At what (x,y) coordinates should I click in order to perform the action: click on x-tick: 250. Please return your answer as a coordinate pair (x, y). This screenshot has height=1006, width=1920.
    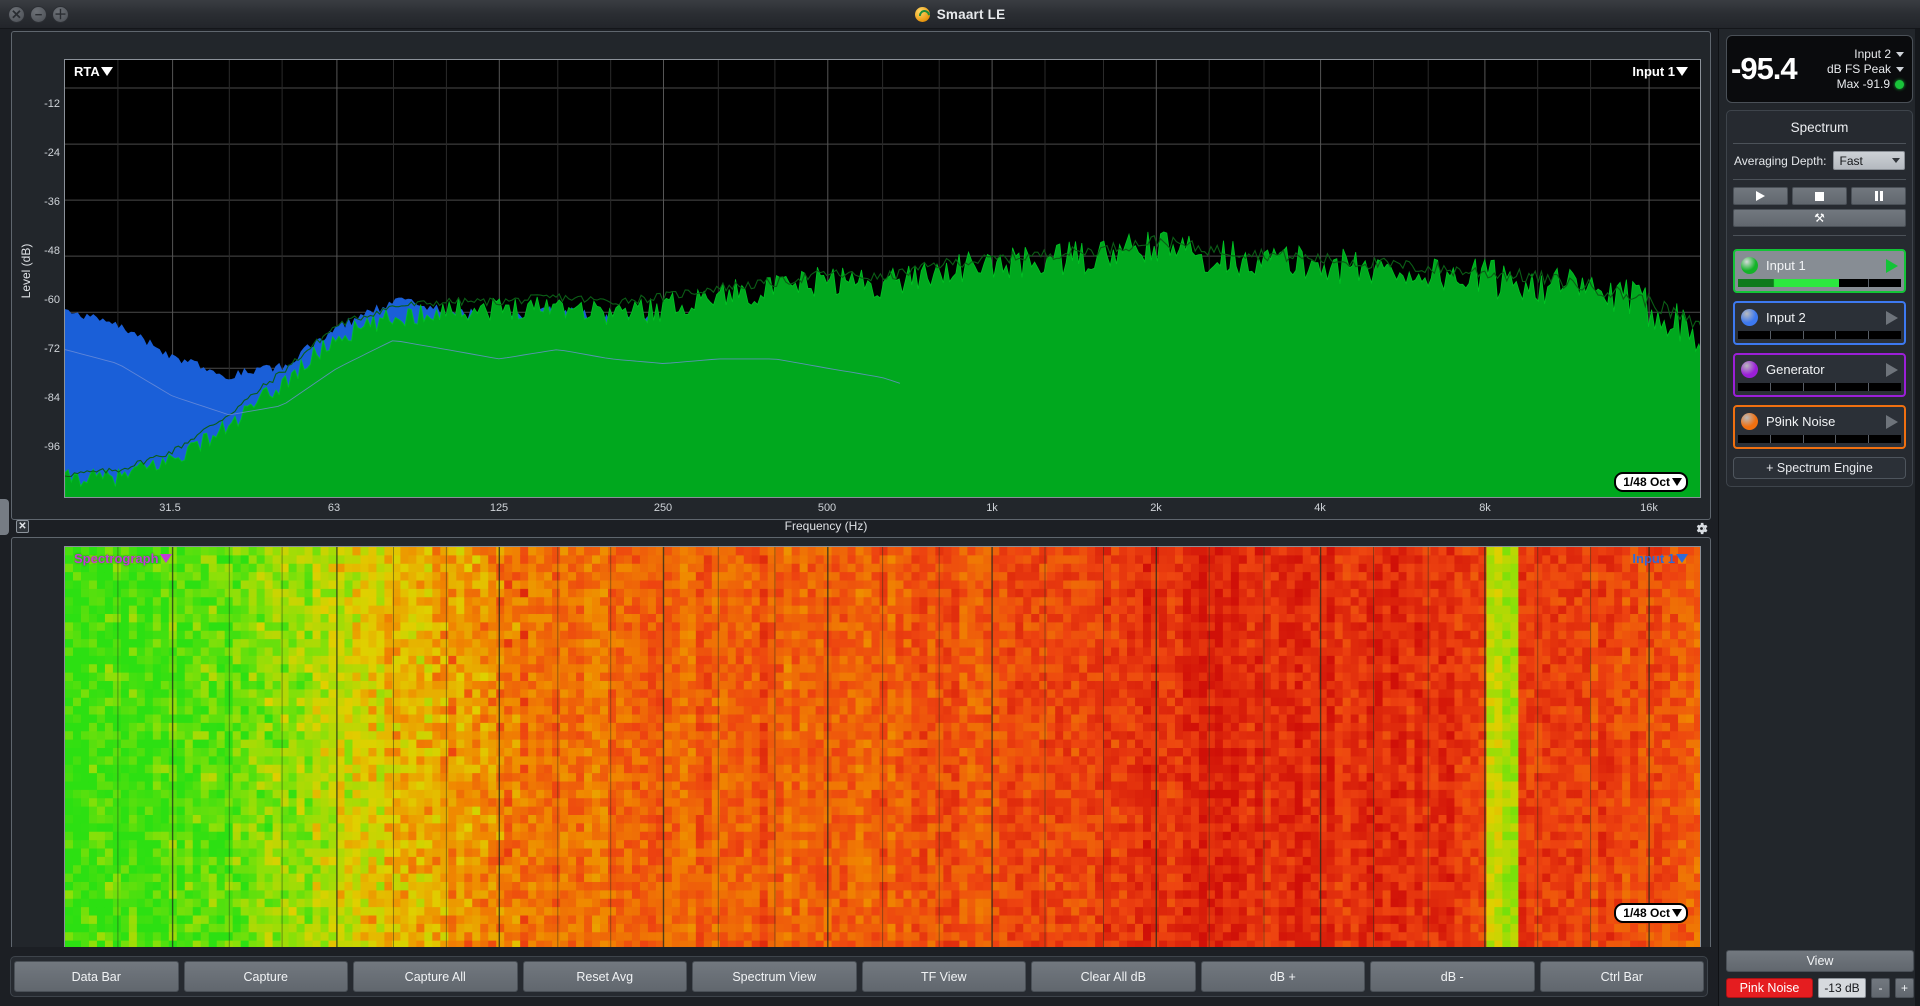
    Looking at the image, I should click on (663, 508).